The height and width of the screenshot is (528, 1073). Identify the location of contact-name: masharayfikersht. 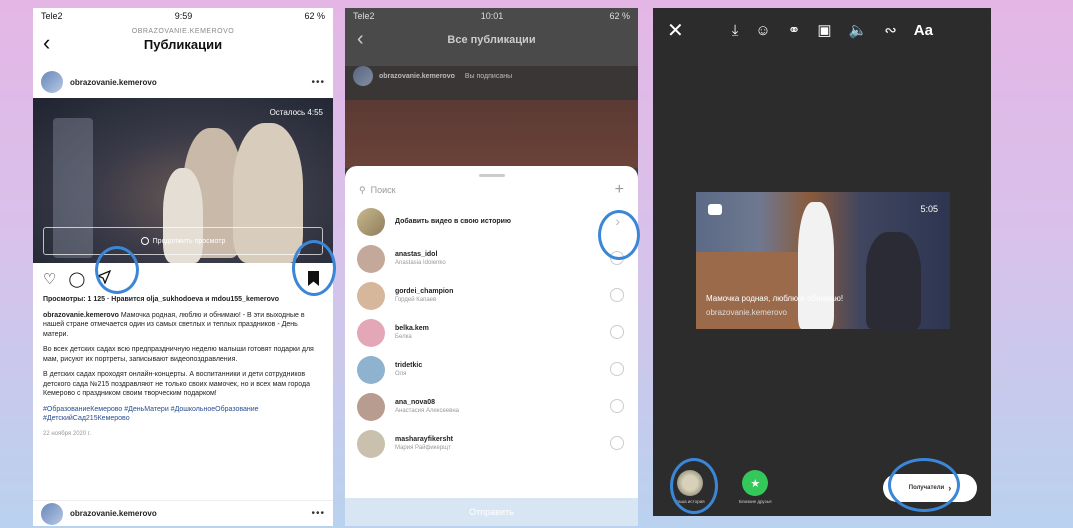
(424, 439).